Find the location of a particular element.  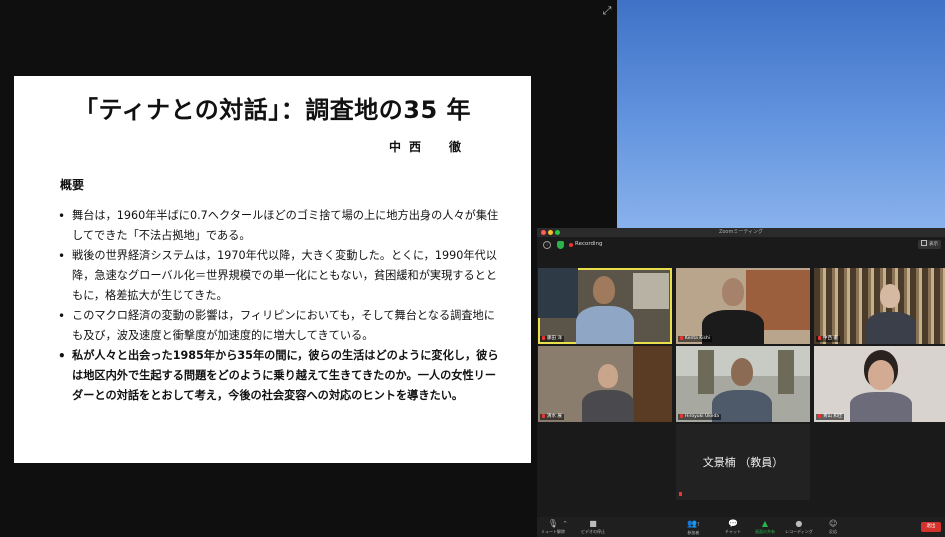

record-button: ● レコーディング is located at coordinates (799, 527).